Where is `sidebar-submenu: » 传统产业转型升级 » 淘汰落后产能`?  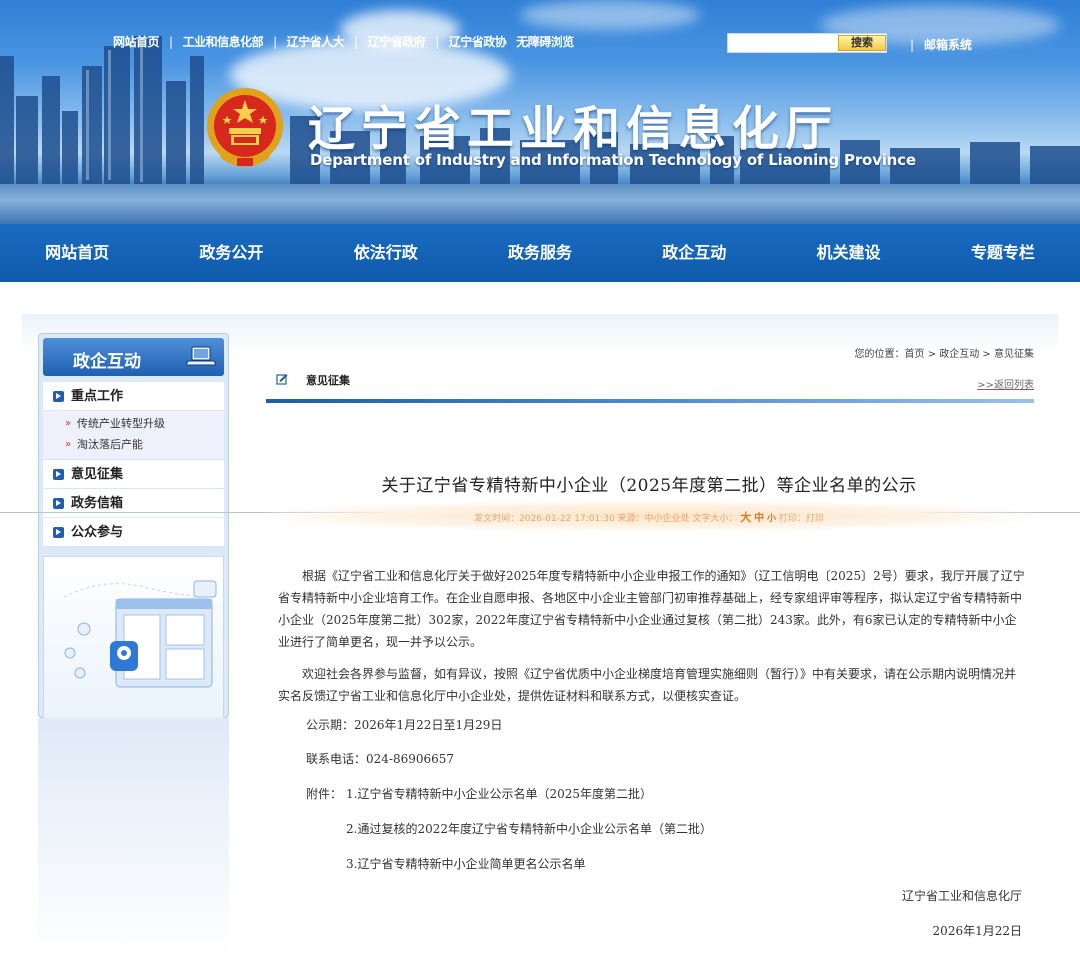
sidebar-submenu: » 传统产业转型升级 » 淘汰落后产能 is located at coordinates (133, 435).